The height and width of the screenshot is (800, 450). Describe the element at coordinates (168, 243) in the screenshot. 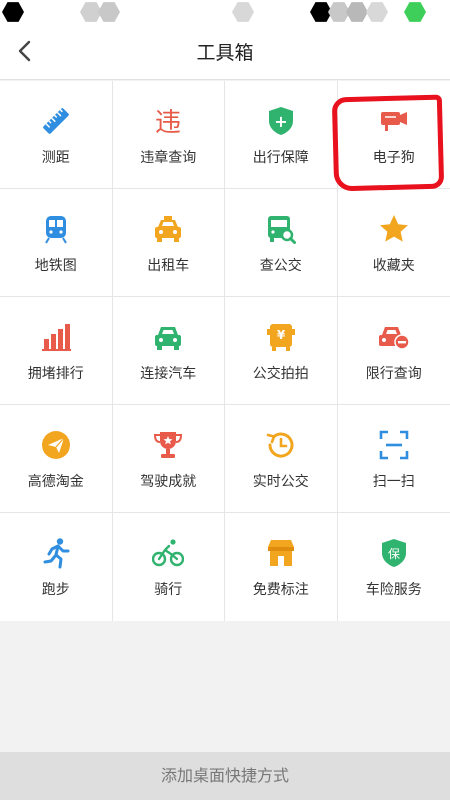

I see `tool-item-taxi: 出租车` at that location.